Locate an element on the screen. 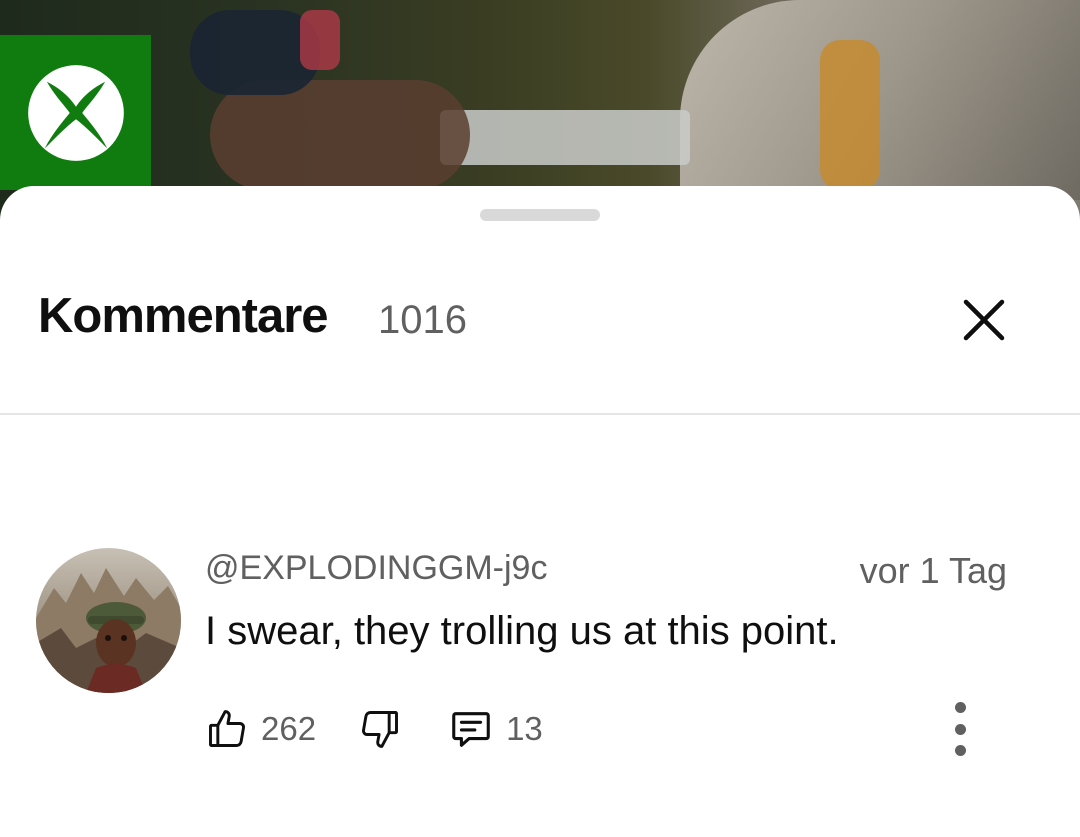 The height and width of the screenshot is (837, 1080). more-vert-icon is located at coordinates (960, 729).